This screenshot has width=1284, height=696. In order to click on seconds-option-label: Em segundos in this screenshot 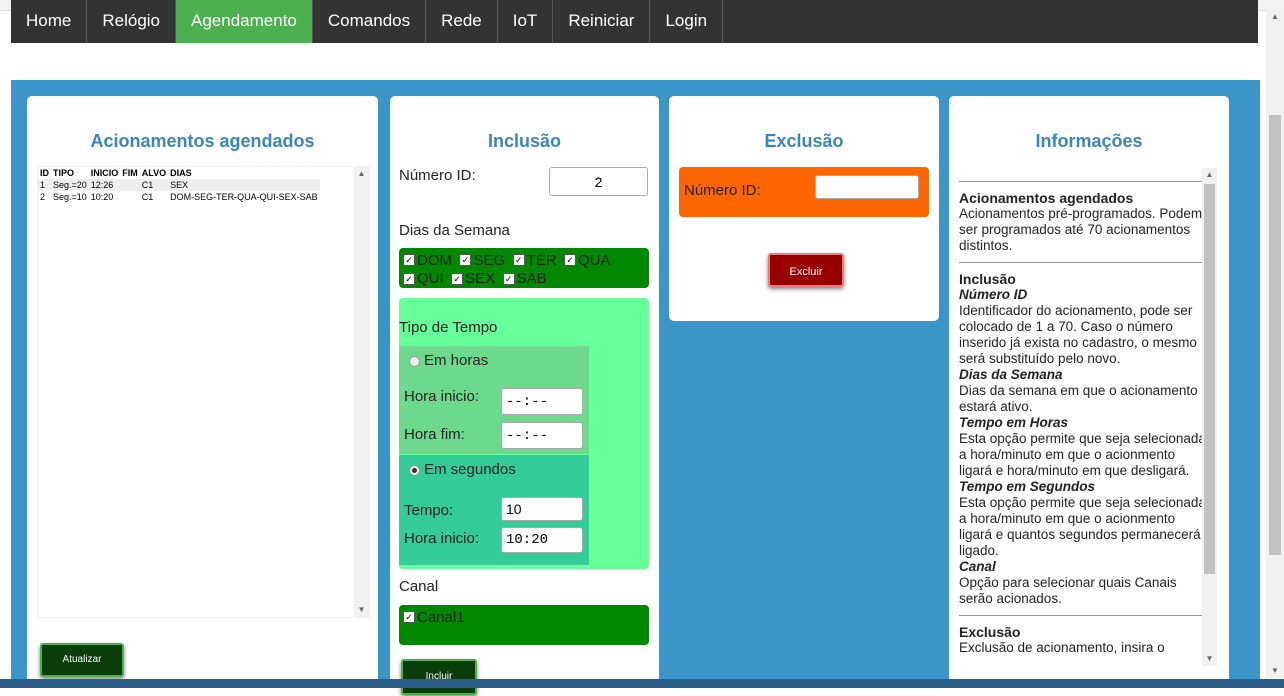, I will do `click(470, 469)`.